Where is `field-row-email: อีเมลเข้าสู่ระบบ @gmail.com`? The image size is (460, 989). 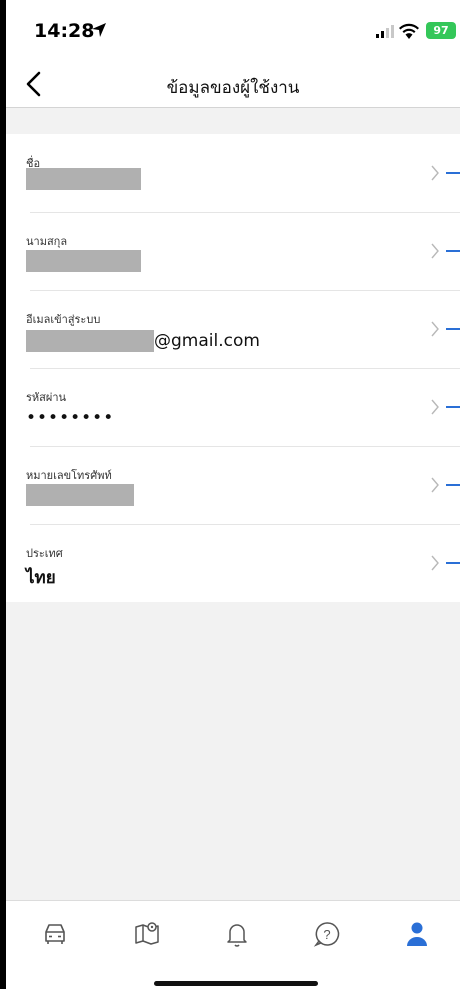 field-row-email: อีเมลเข้าสู่ระบบ @gmail.com is located at coordinates (233, 329).